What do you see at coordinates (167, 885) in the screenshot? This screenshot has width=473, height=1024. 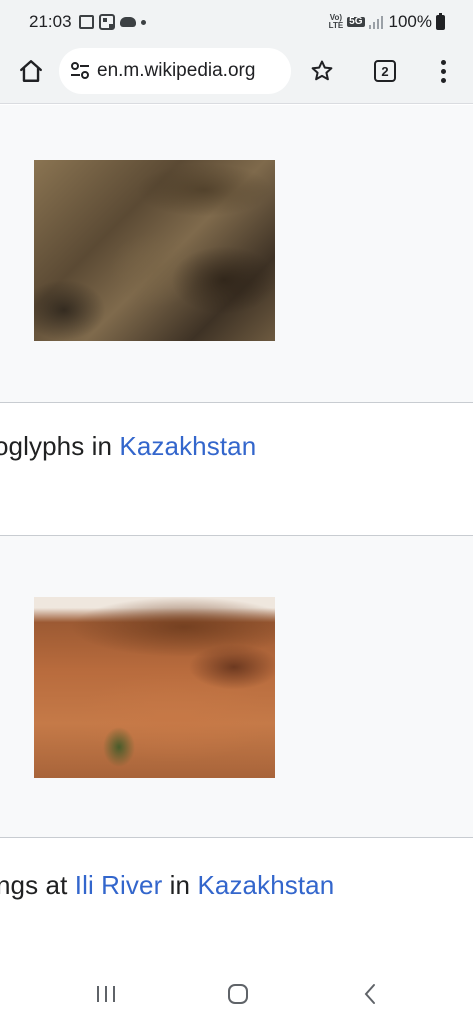 I see `gallery-caption: ngs at Ili River in Kazakhstan` at bounding box center [167, 885].